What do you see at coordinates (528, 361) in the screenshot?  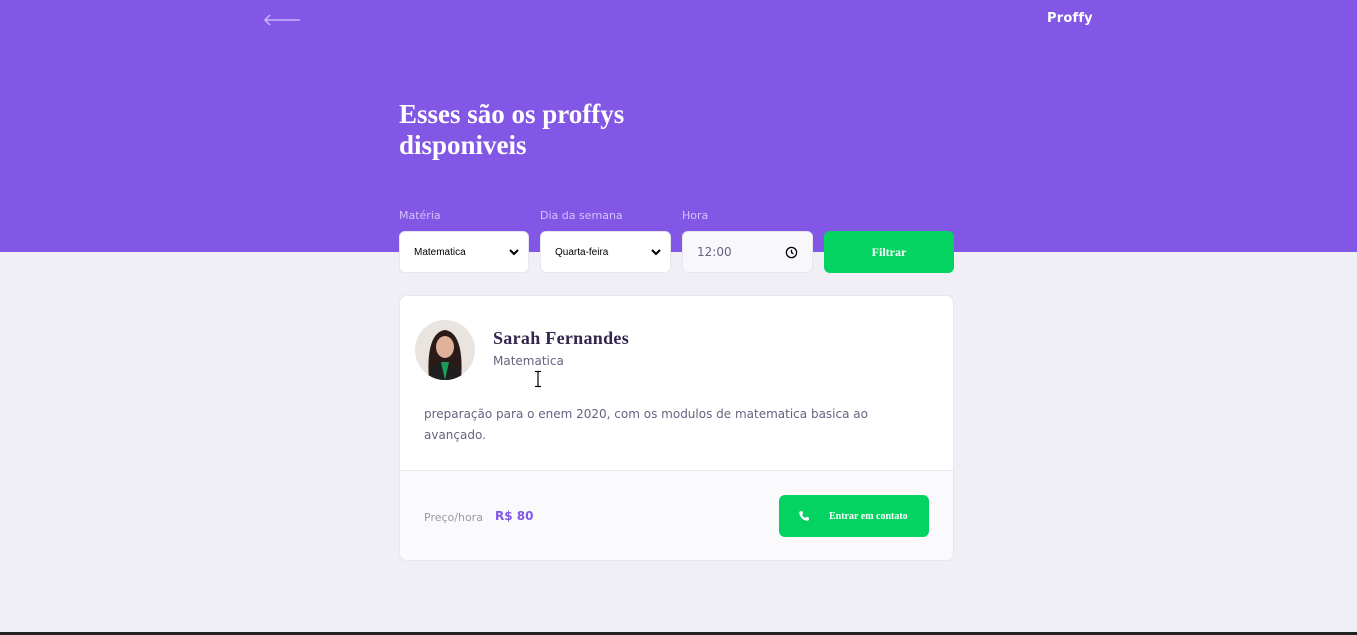 I see `teacher-subject: Matematica` at bounding box center [528, 361].